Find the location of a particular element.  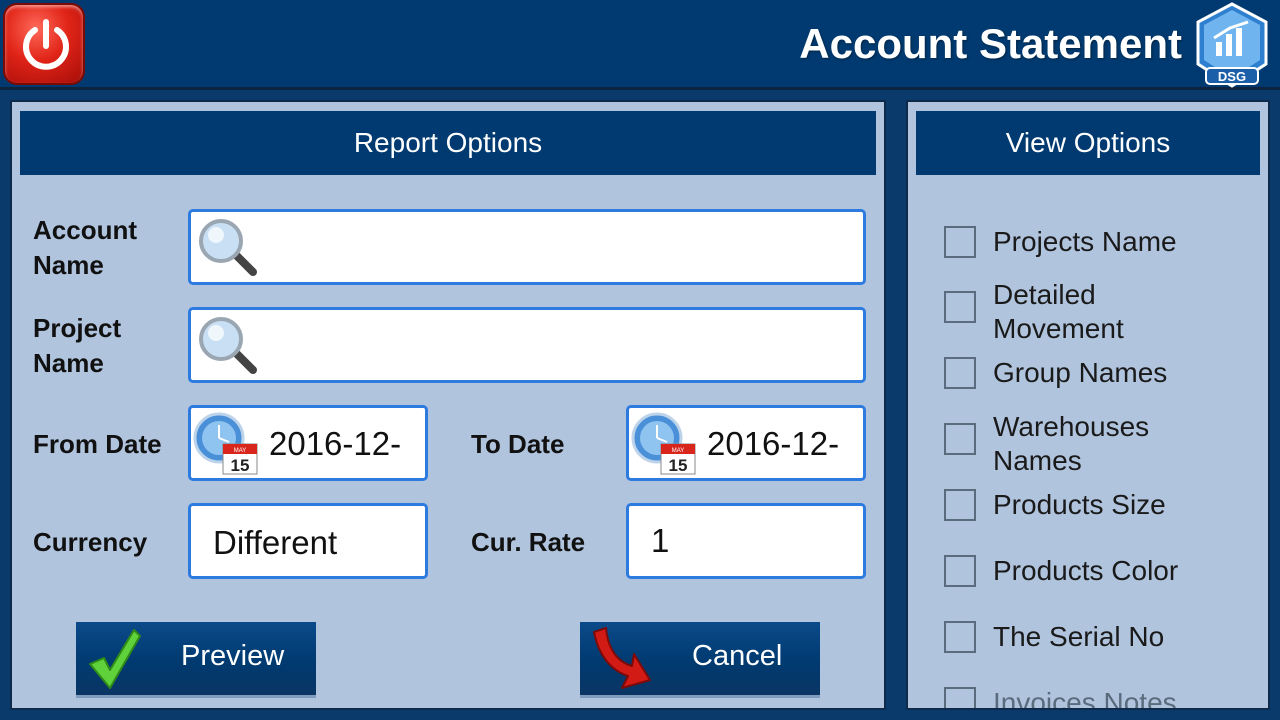

account-name-input is located at coordinates (527, 247).